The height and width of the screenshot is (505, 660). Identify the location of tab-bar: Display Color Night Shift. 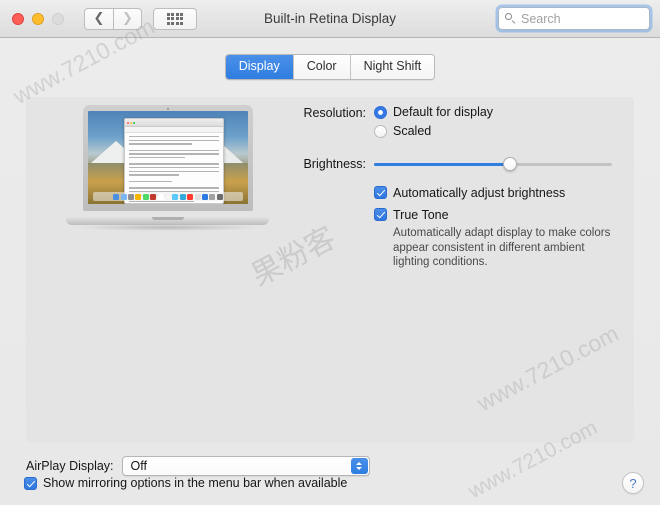
(330, 67).